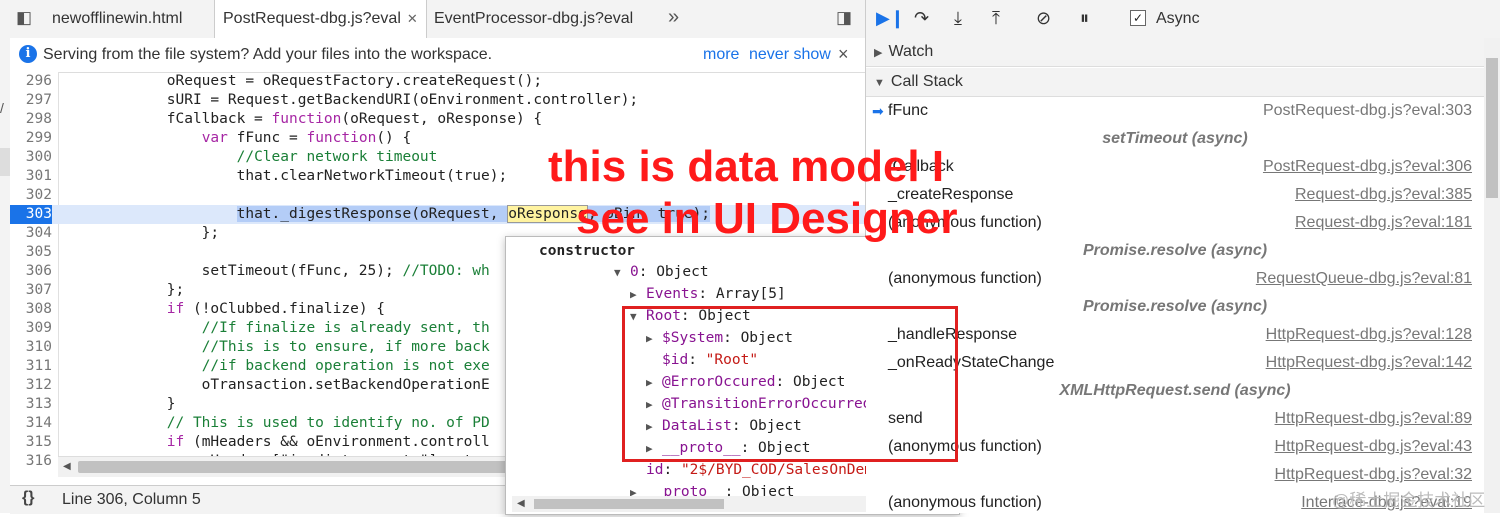 This screenshot has height=517, width=1500. Describe the element at coordinates (673, 17) in the screenshot. I see `tabs-overflow-icon: »` at that location.